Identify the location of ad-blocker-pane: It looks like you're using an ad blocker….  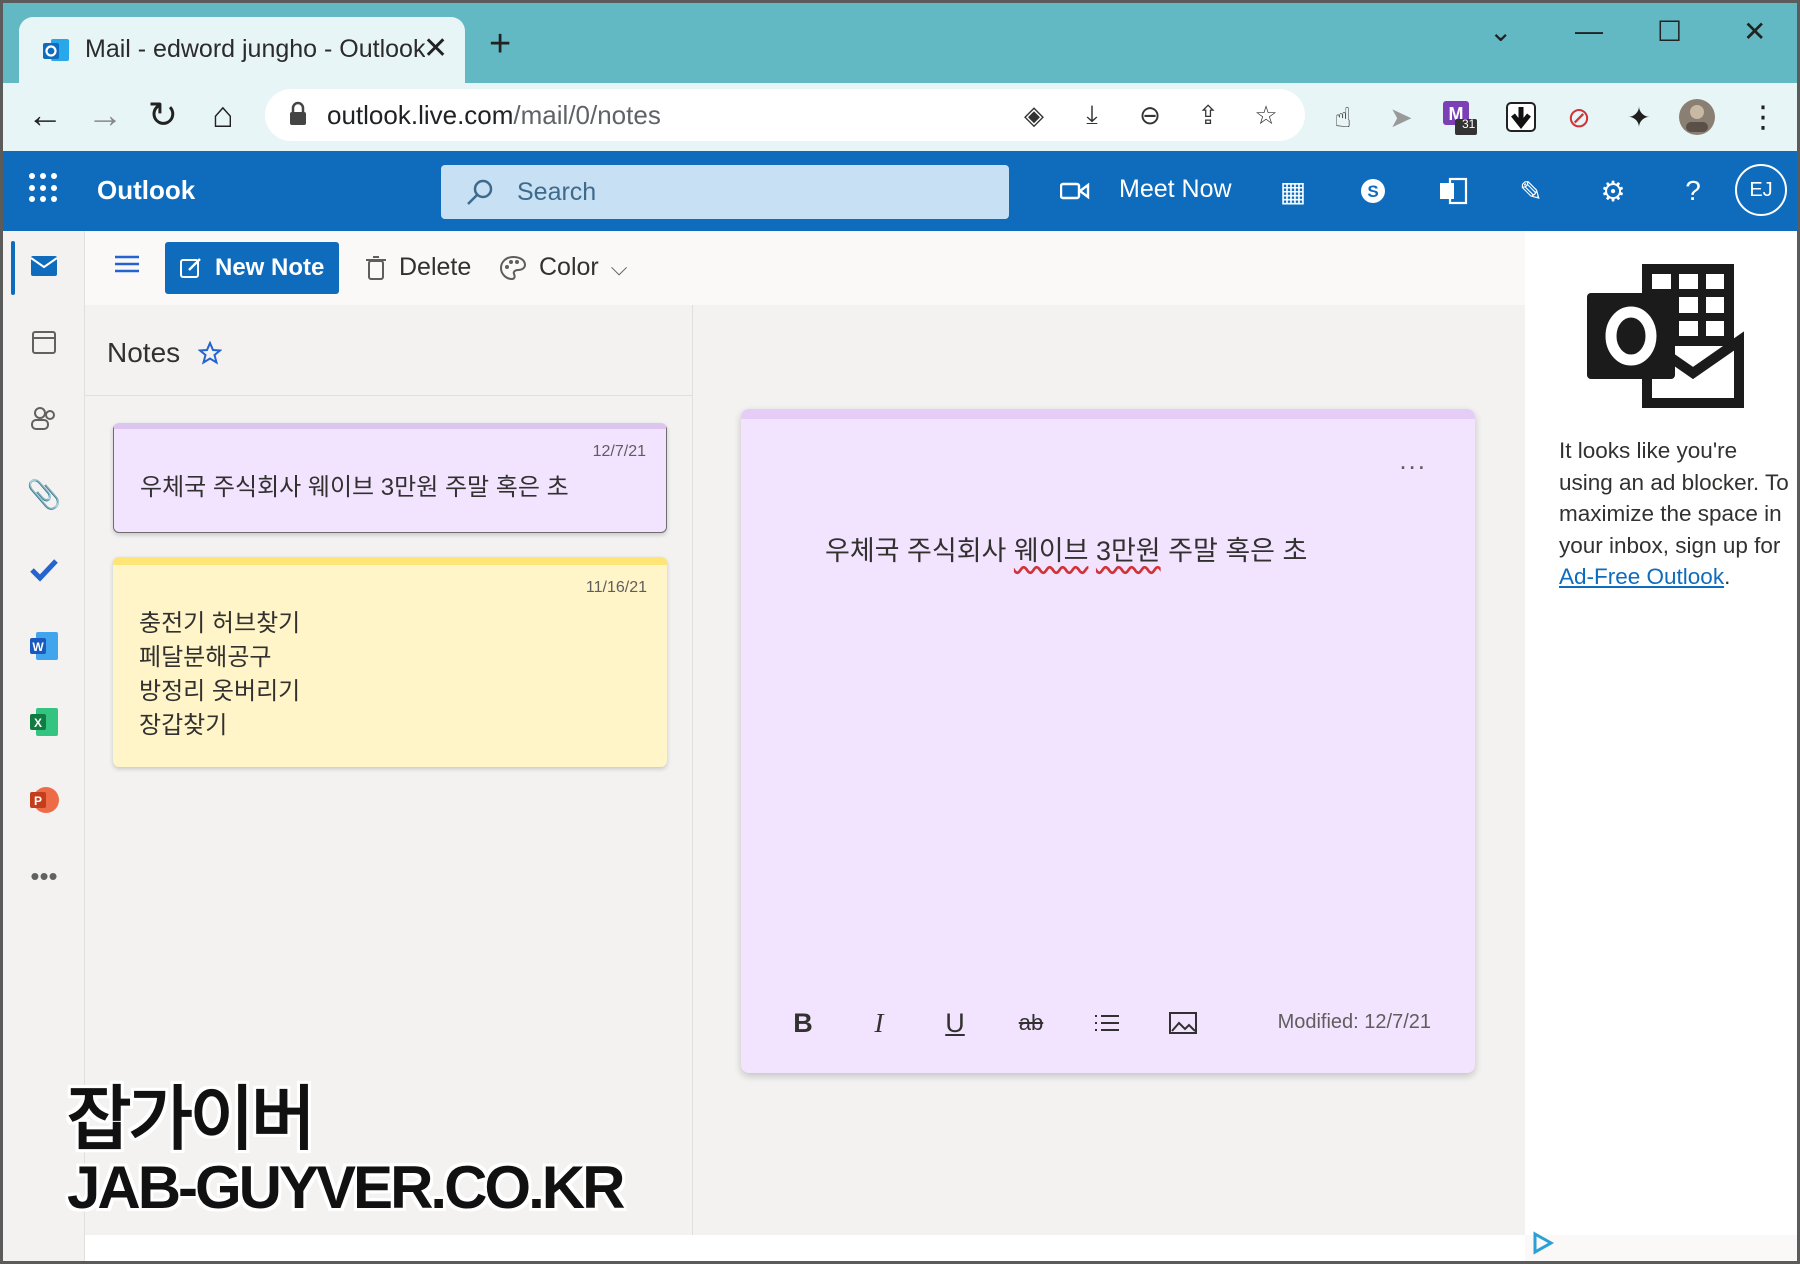
(1661, 733).